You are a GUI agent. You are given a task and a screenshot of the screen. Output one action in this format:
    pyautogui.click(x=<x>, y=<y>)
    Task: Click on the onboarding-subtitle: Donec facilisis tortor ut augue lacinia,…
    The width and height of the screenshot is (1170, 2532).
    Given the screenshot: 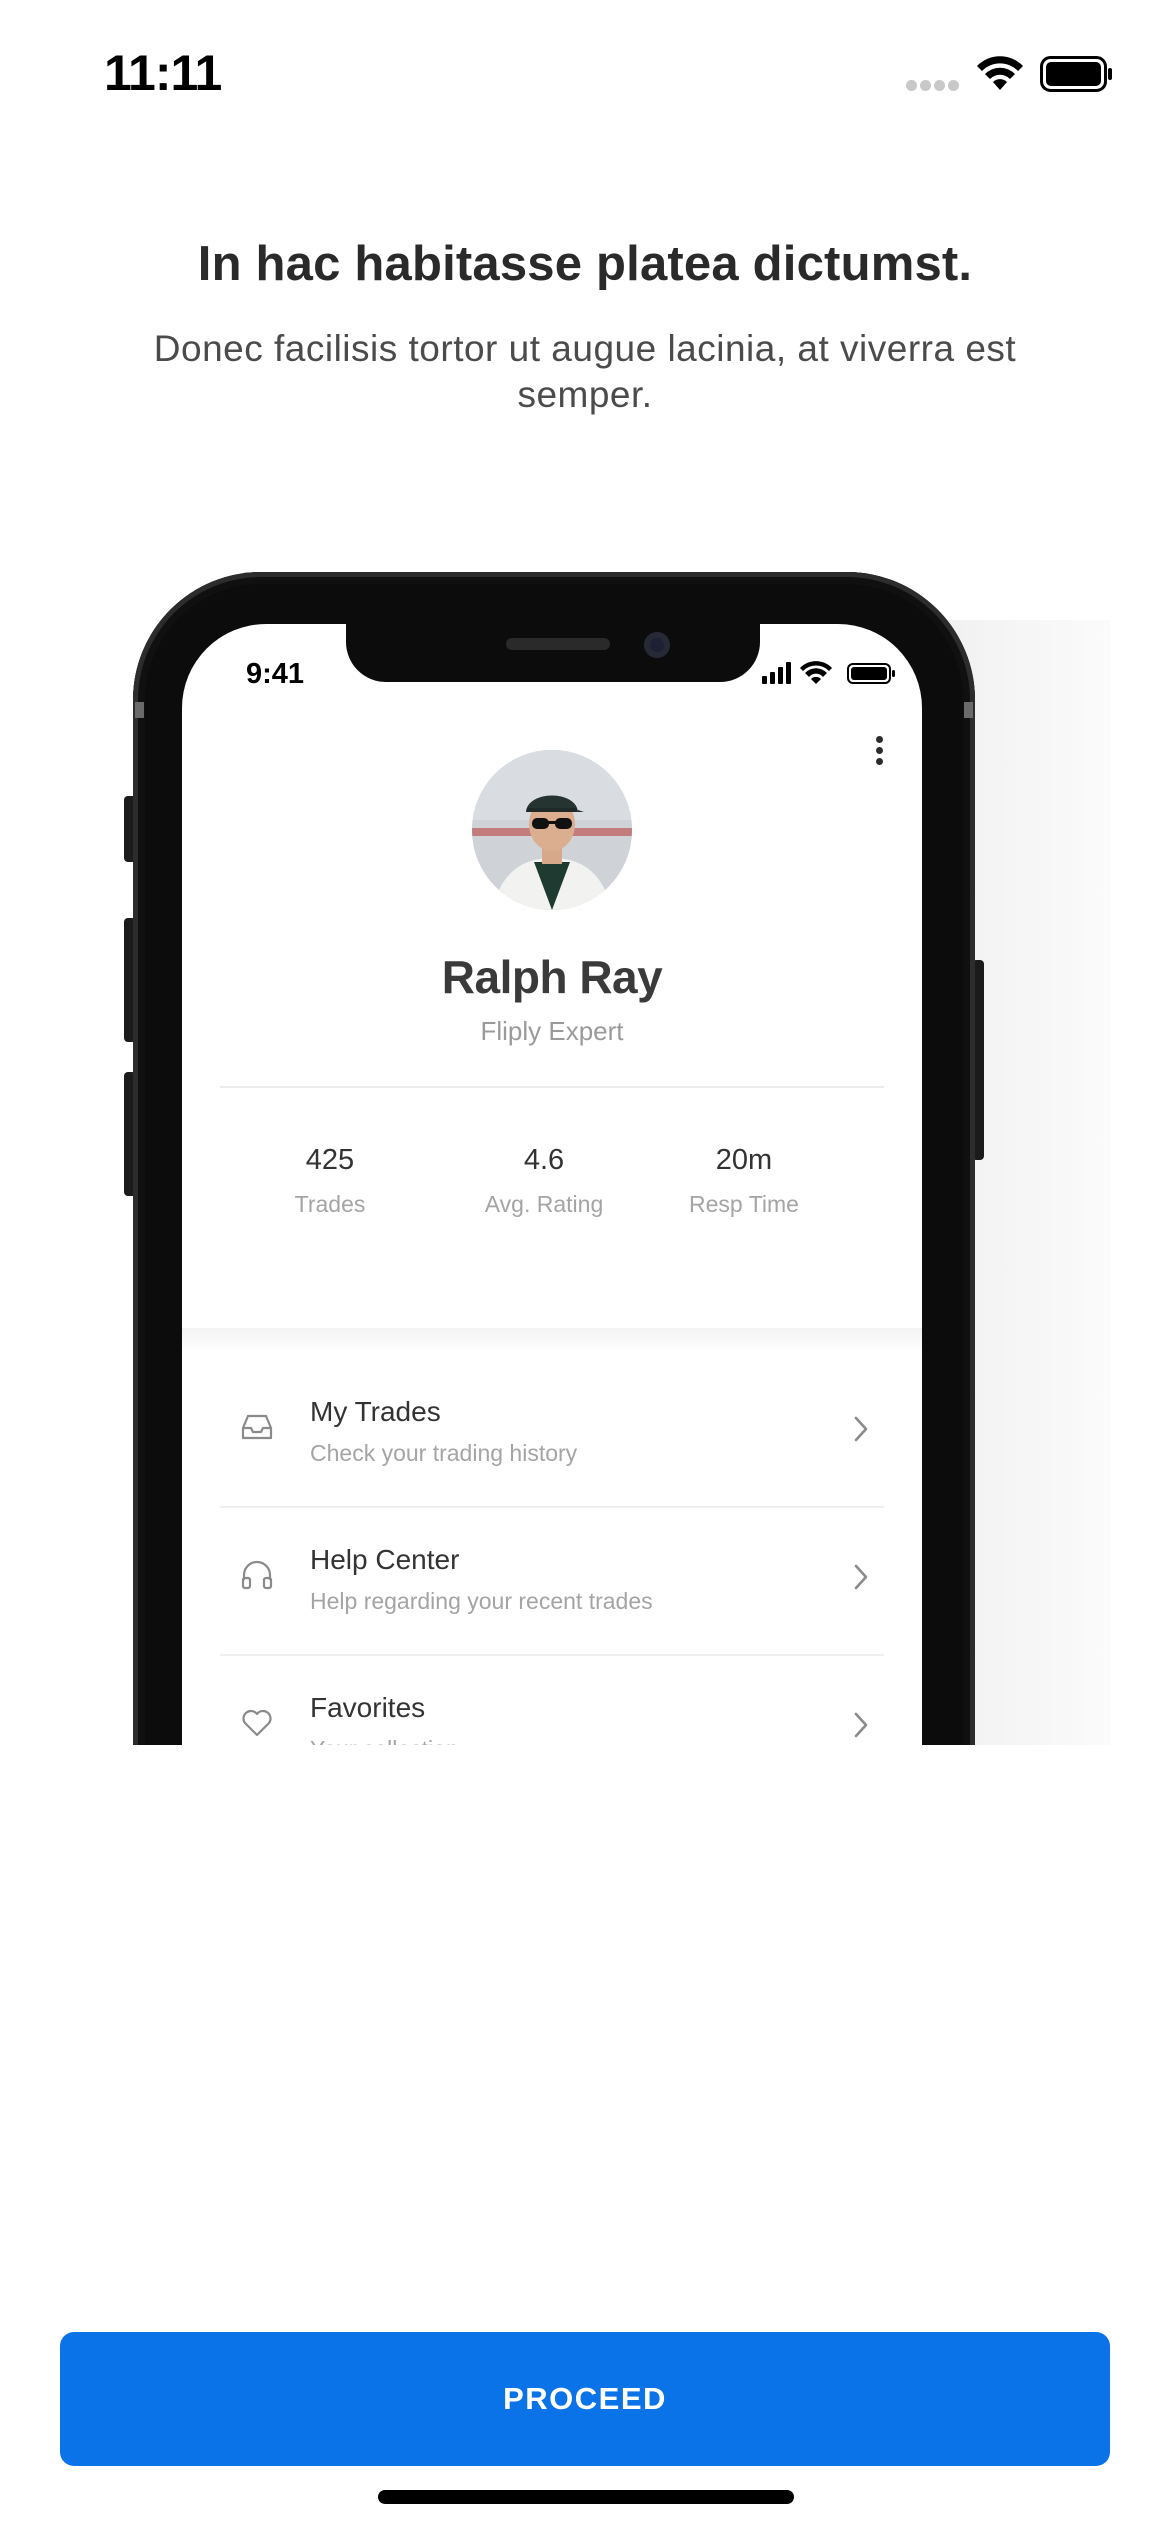 What is the action you would take?
    pyautogui.click(x=585, y=371)
    